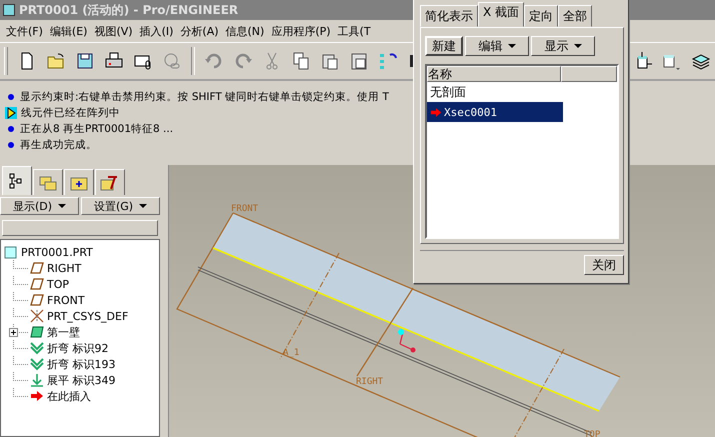 This screenshot has height=437, width=715. Describe the element at coordinates (9, 10) in the screenshot. I see `app-icon` at that location.